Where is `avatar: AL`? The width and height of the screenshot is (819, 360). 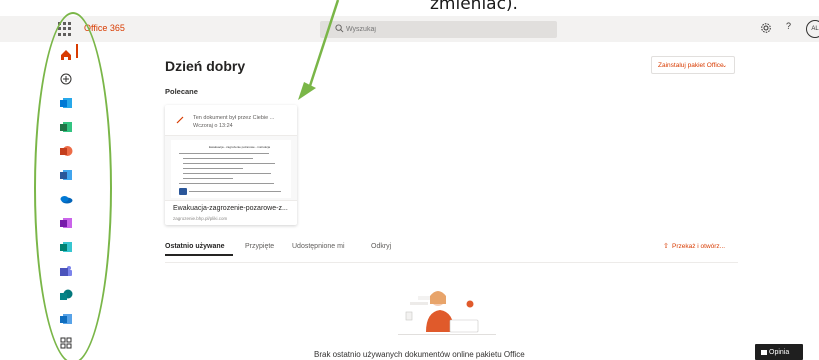 avatar: AL is located at coordinates (812, 29).